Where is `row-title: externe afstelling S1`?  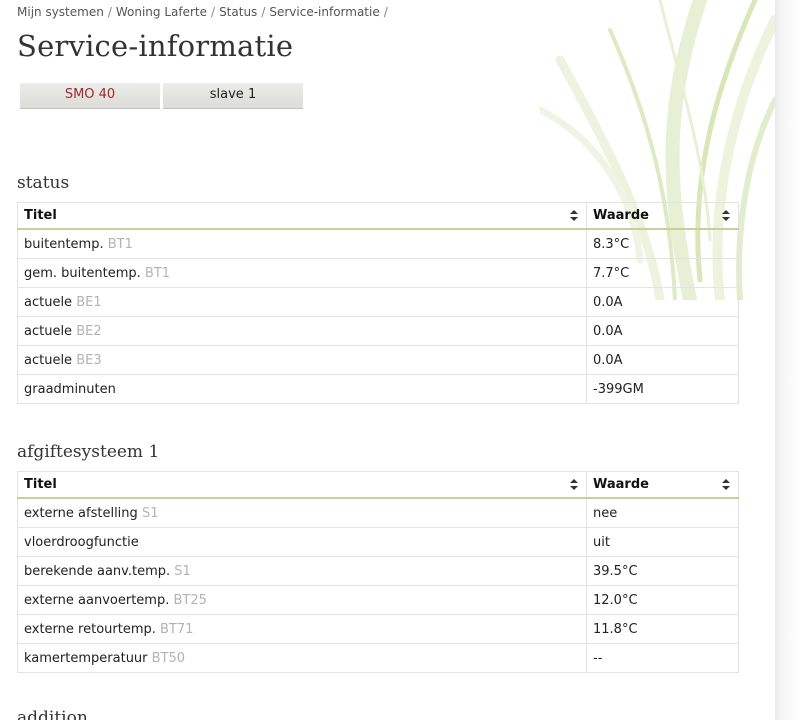
row-title: externe afstelling S1 is located at coordinates (302, 512).